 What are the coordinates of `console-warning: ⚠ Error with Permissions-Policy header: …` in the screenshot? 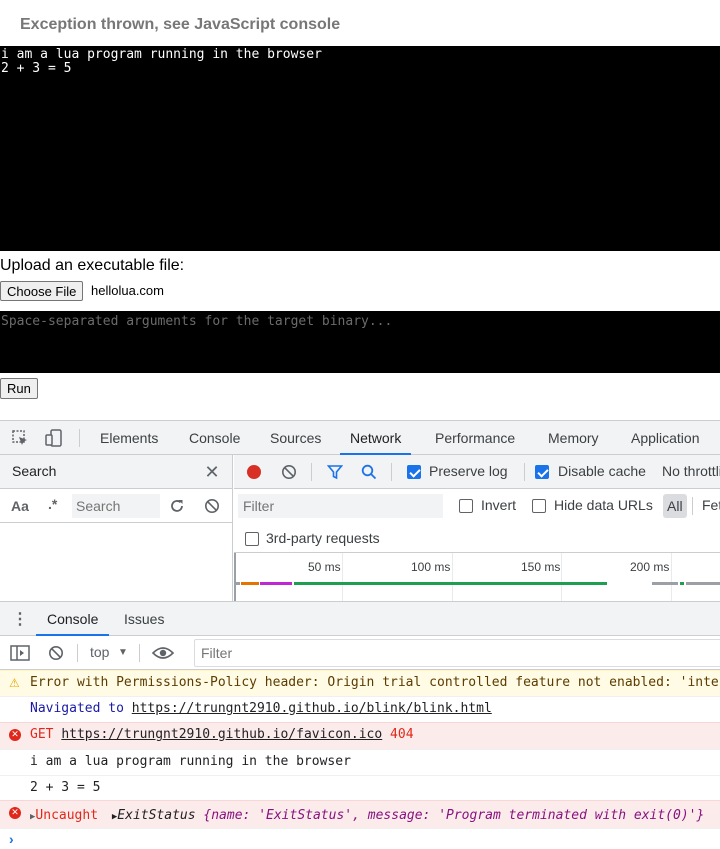 It's located at (360, 683).